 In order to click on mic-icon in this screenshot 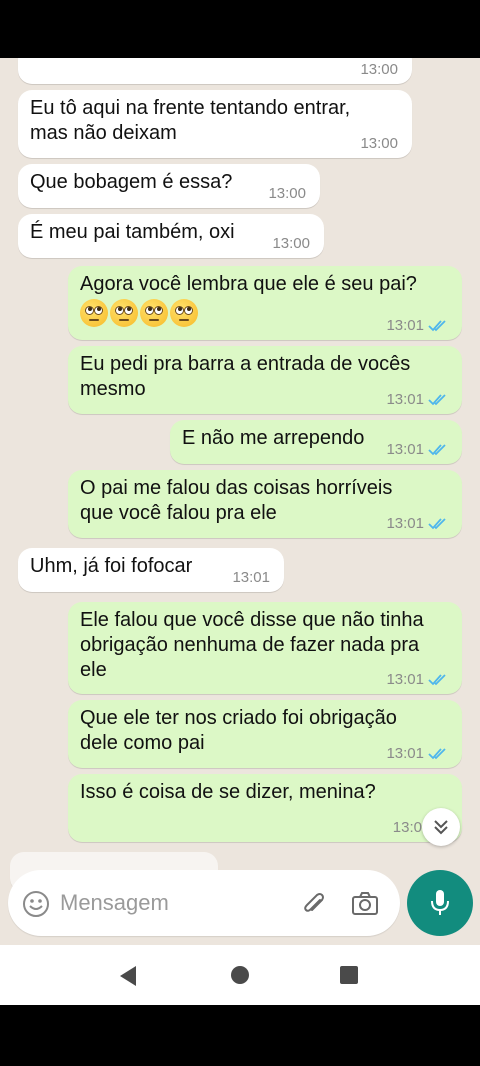, I will do `click(440, 902)`.